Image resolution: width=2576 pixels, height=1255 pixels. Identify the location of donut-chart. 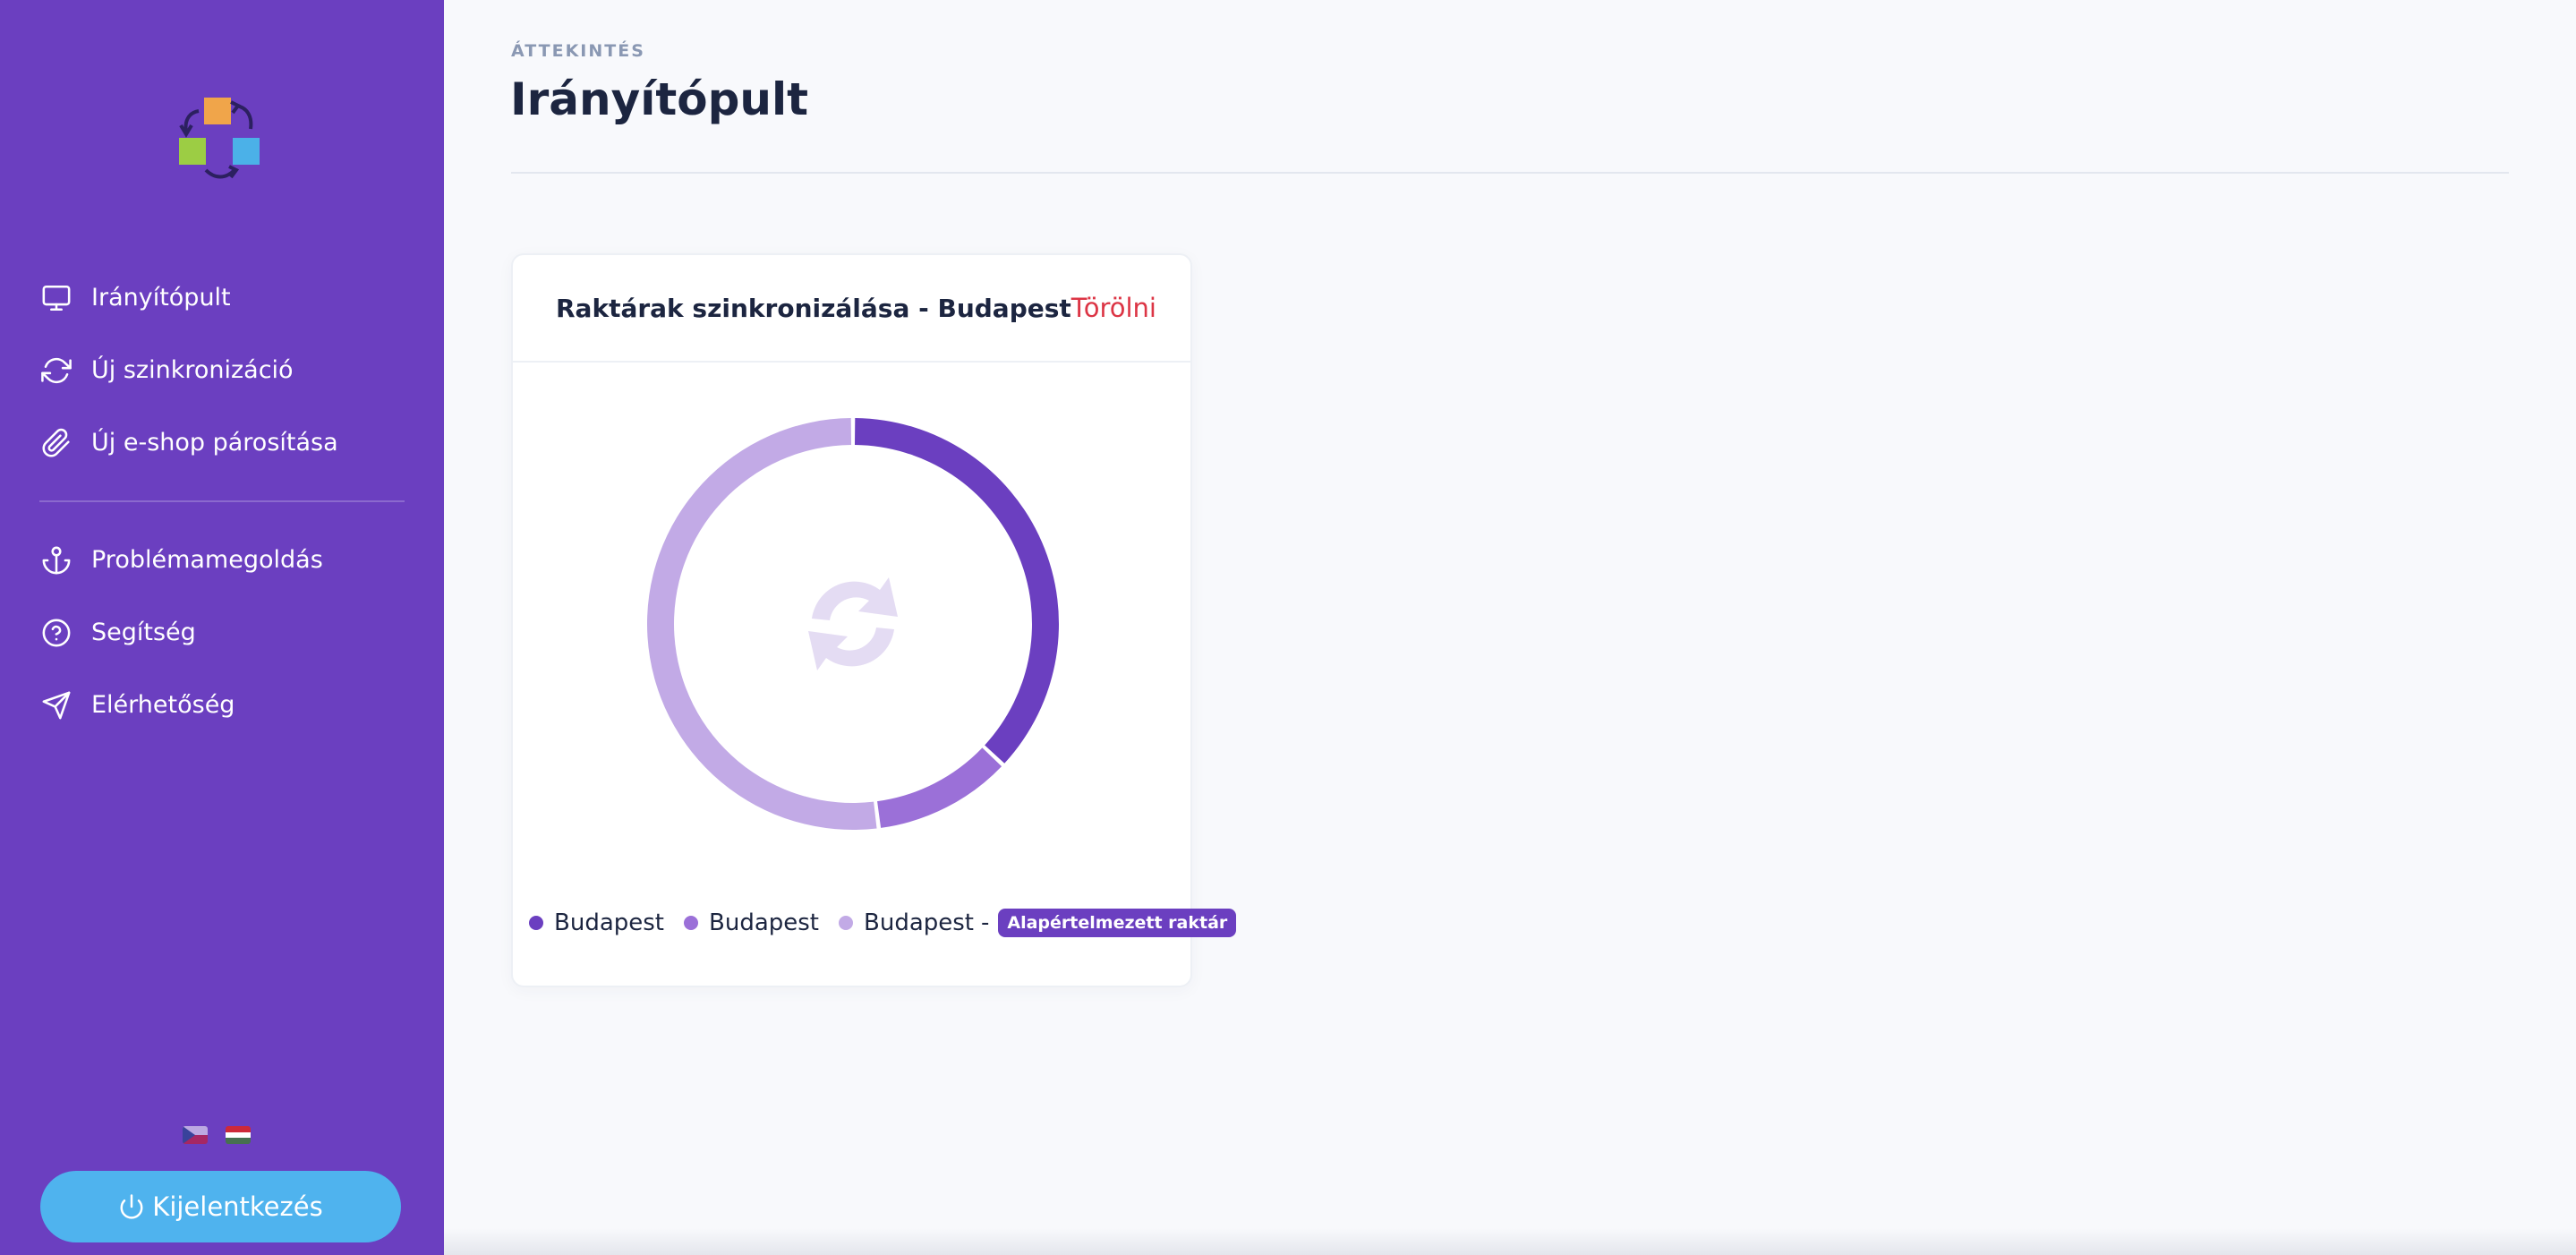
(852, 624).